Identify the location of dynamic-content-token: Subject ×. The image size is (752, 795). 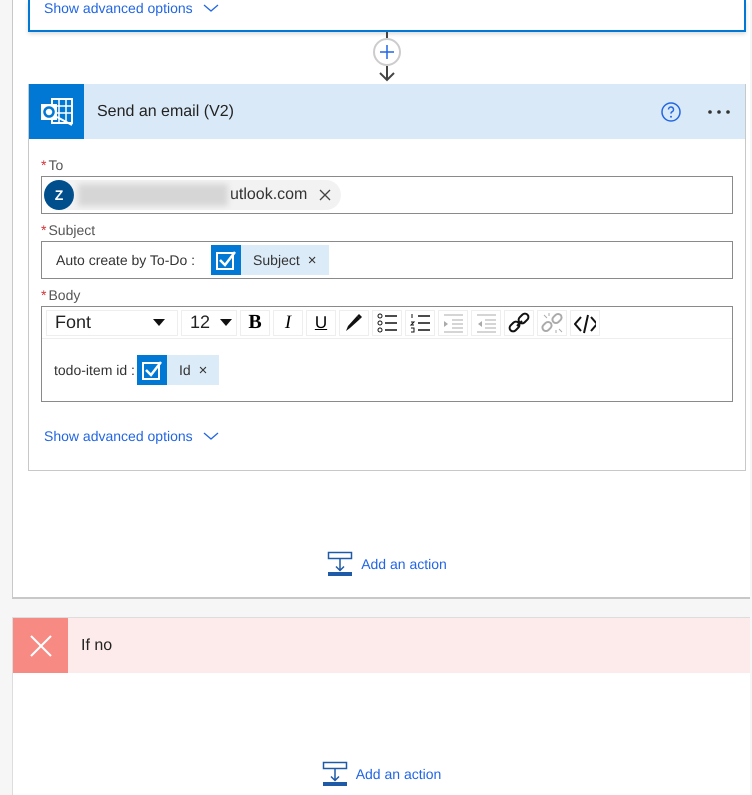
(270, 260).